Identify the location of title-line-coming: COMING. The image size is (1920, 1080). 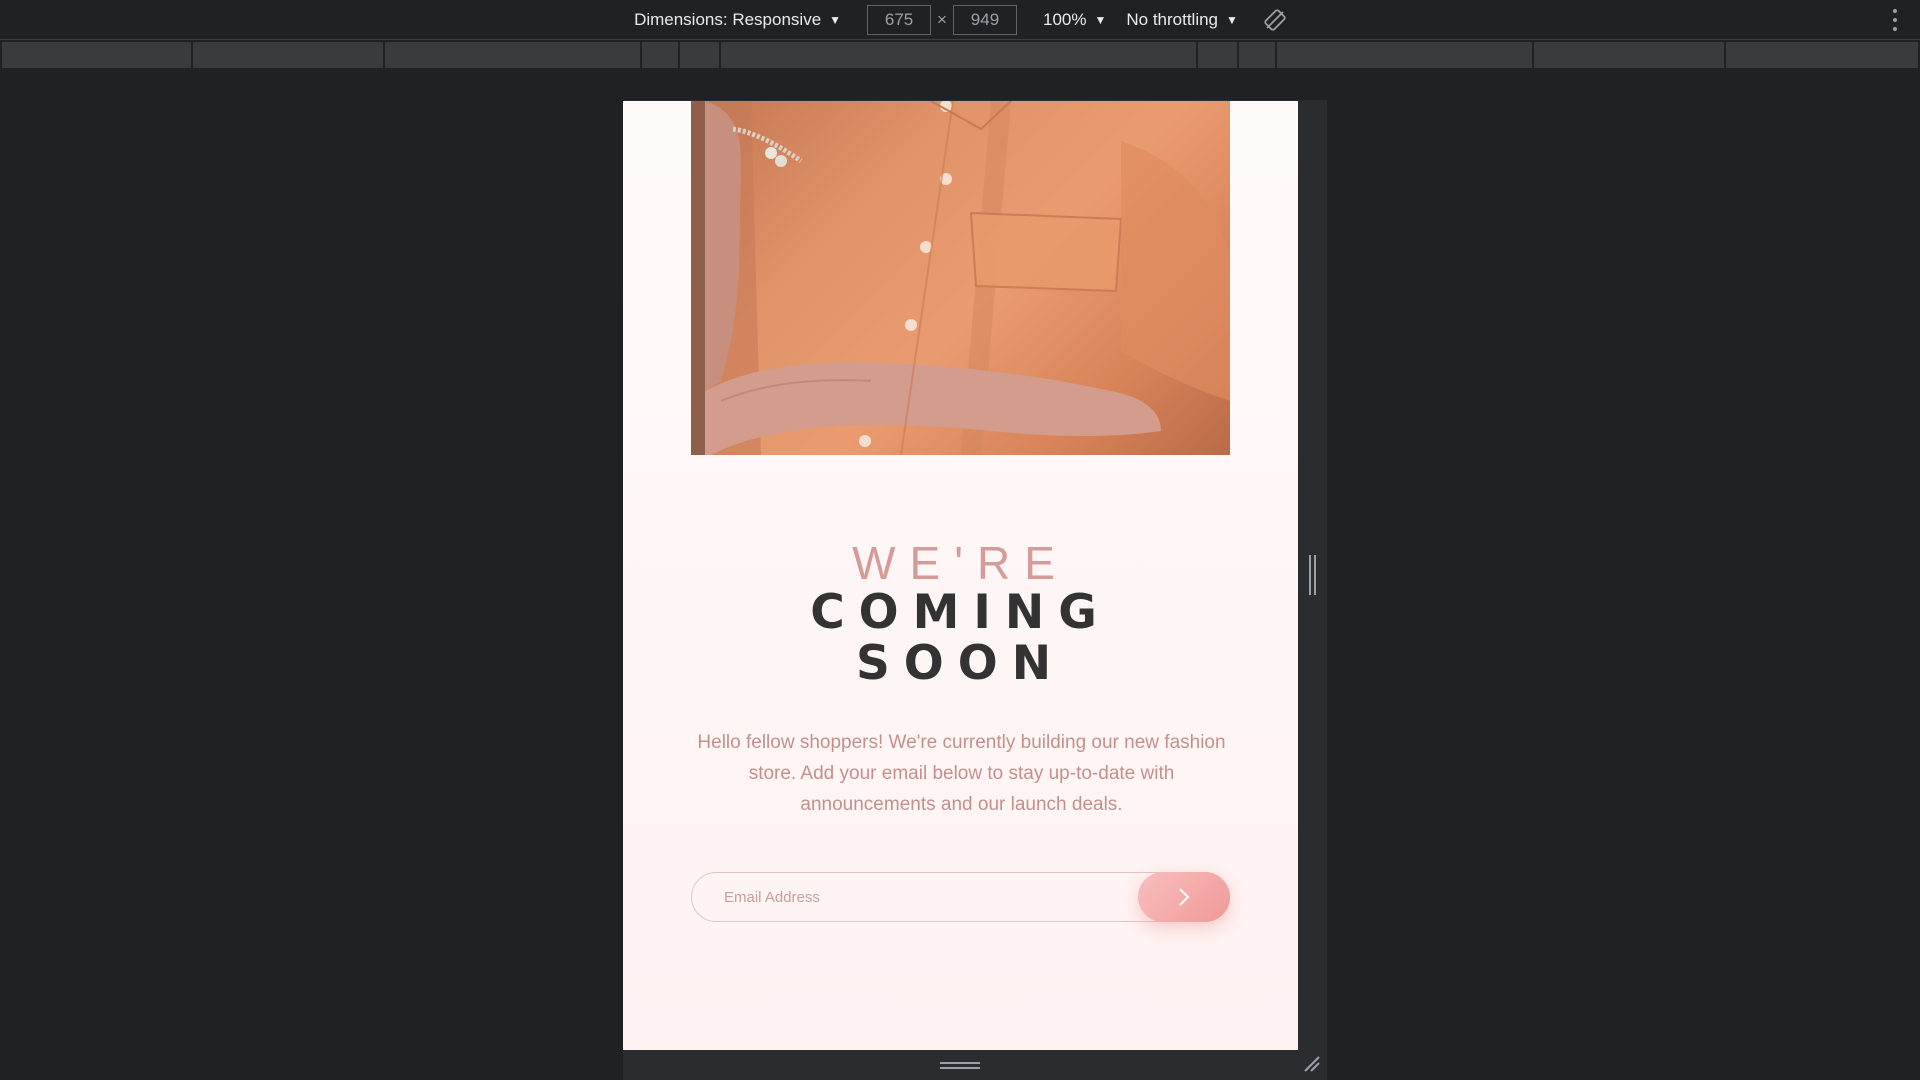
(960, 612).